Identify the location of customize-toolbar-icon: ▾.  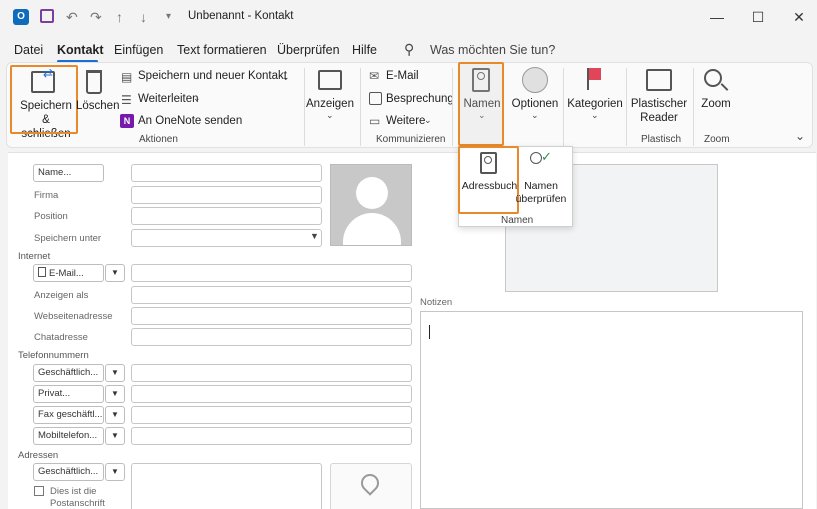
(168, 16).